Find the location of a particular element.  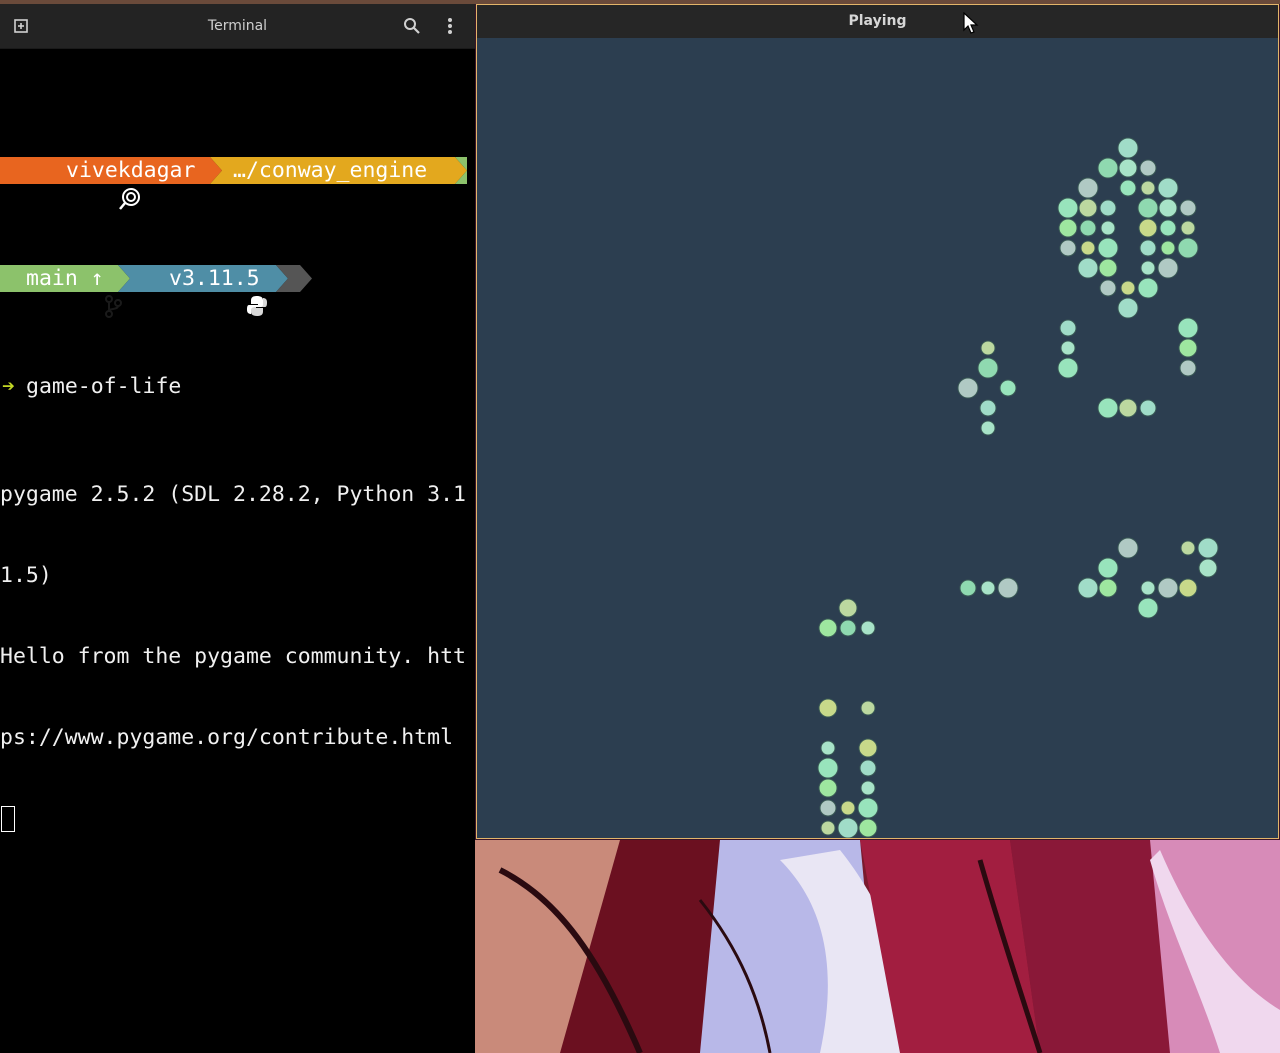

output-line-1: pygame 2.5.2 (SDL 2.28.2, Python 3.1 is located at coordinates (233, 494).